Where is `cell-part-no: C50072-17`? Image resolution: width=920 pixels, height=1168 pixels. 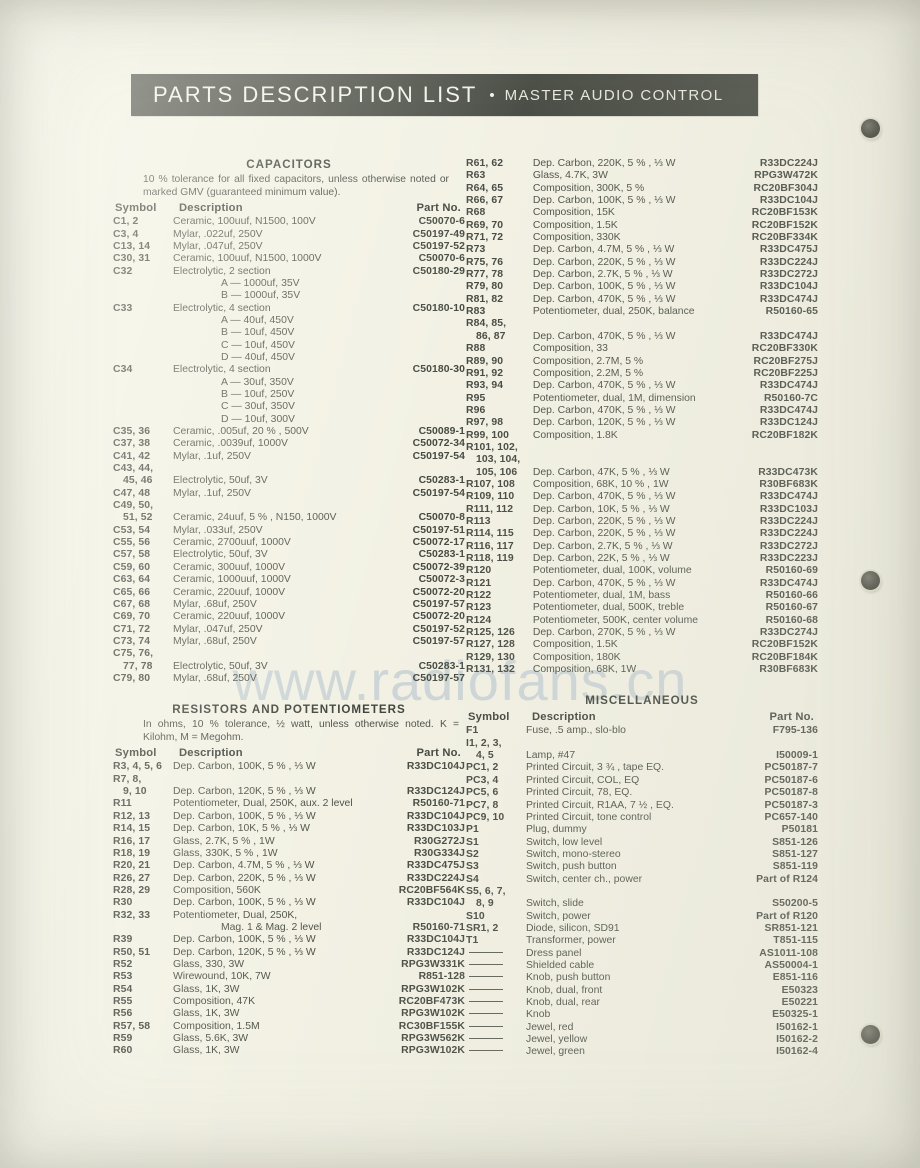
cell-part-no: C50072-17 is located at coordinates (438, 543).